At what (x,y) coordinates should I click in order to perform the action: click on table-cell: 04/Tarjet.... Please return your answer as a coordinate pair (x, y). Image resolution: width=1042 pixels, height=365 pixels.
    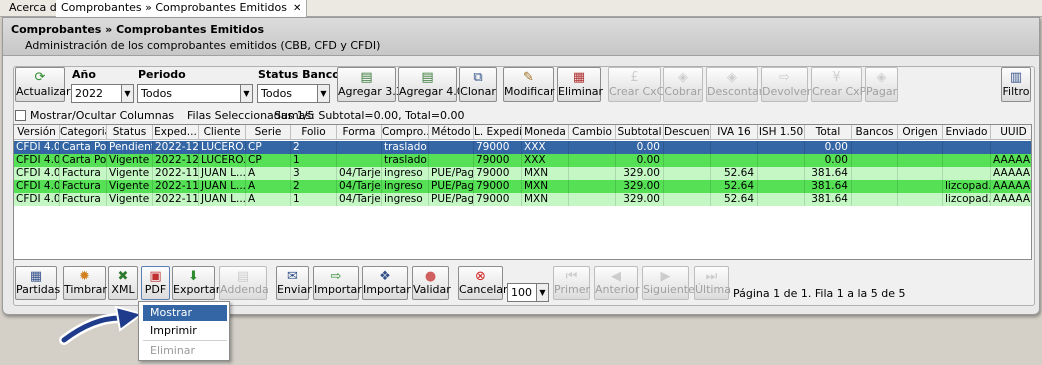
    Looking at the image, I should click on (360, 199).